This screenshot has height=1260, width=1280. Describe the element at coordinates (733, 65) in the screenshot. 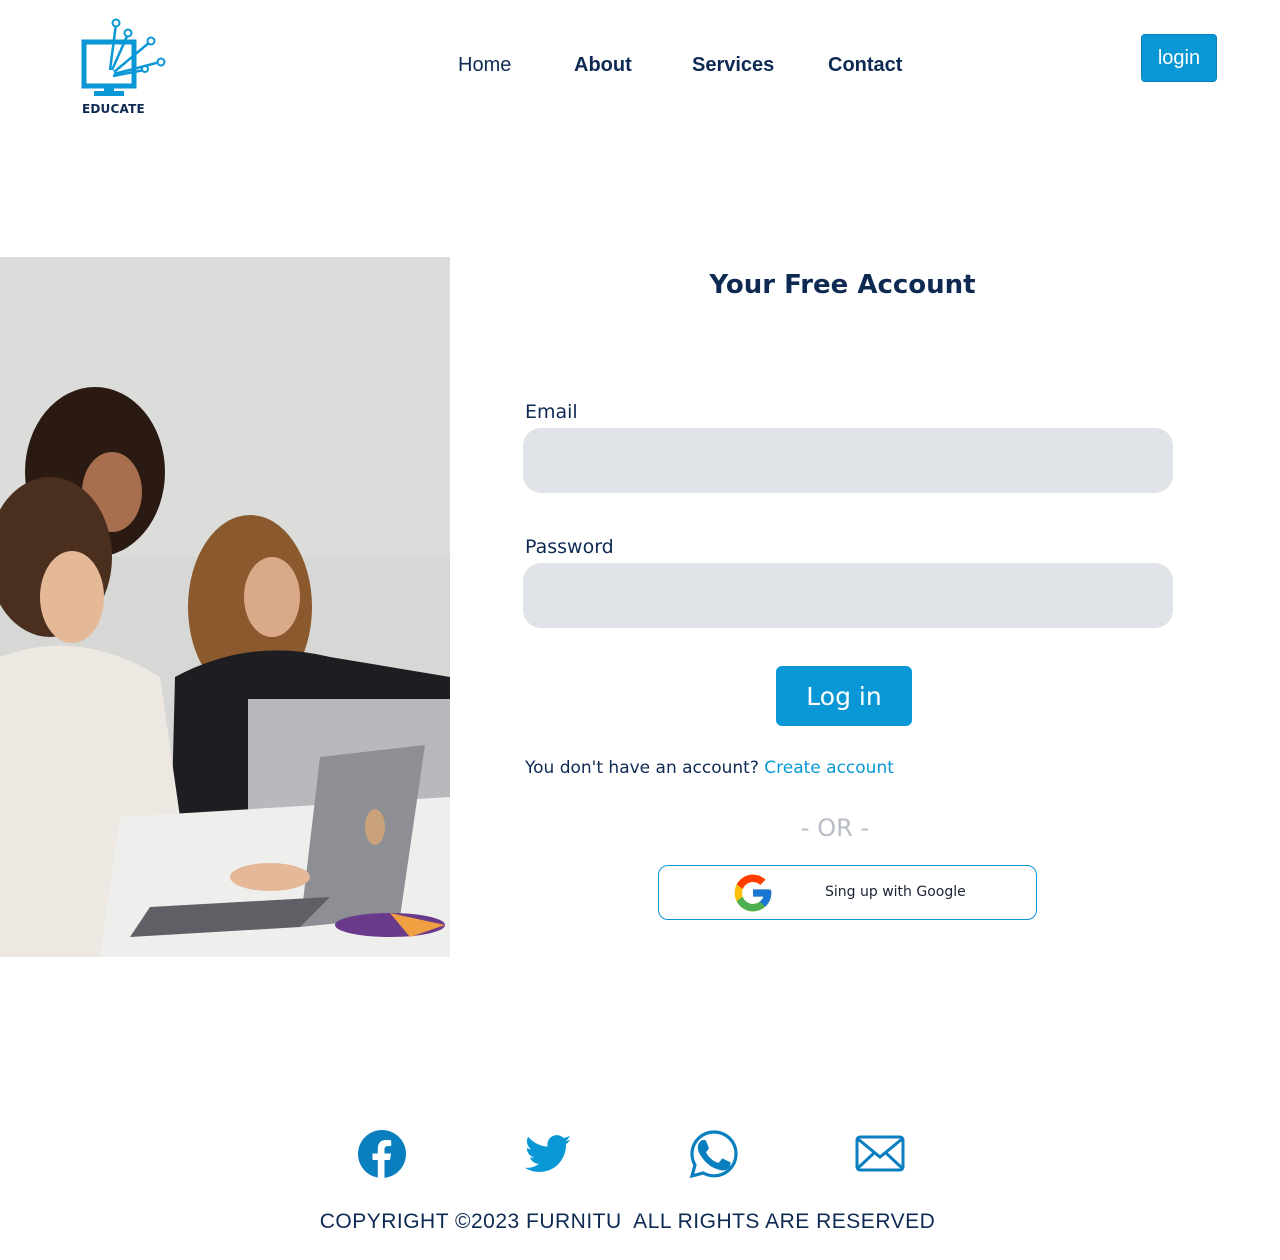

I see `nav-item-services: Services` at that location.